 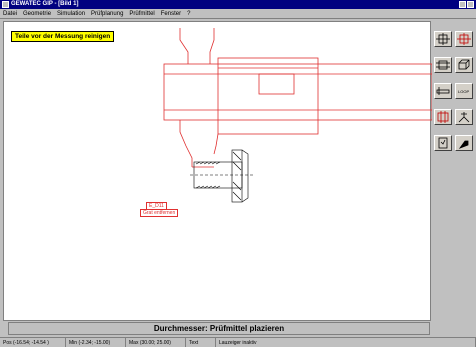 I want to click on stand-icon, so click(x=464, y=117).